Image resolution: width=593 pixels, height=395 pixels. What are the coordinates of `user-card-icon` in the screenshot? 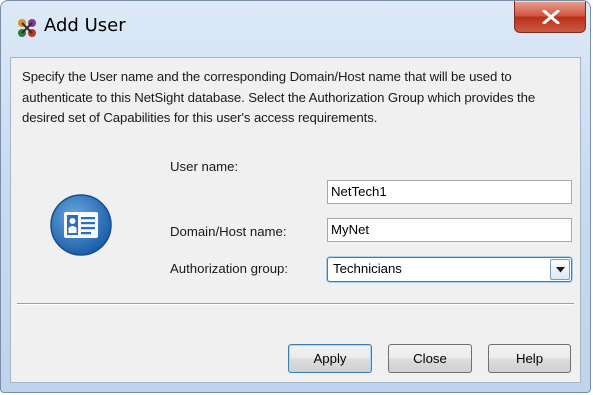 It's located at (81, 225).